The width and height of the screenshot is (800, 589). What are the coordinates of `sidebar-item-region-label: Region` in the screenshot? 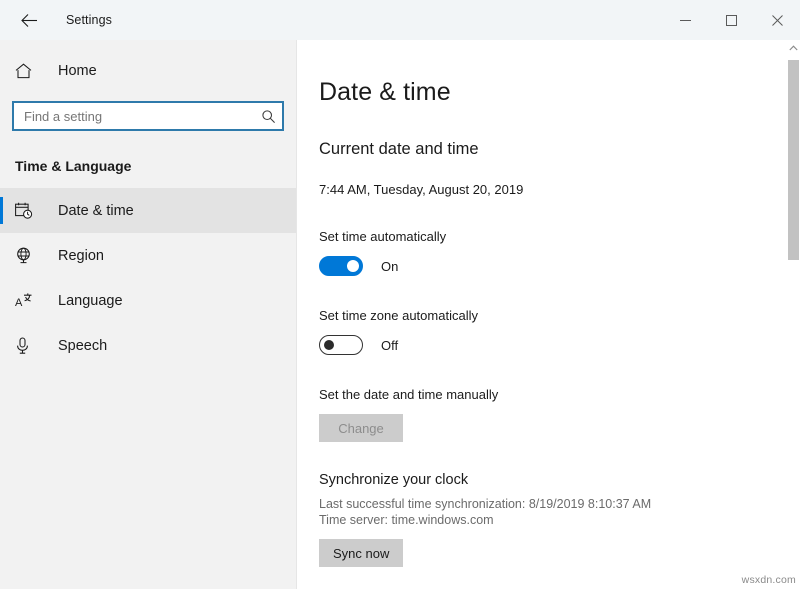 It's located at (81, 255).